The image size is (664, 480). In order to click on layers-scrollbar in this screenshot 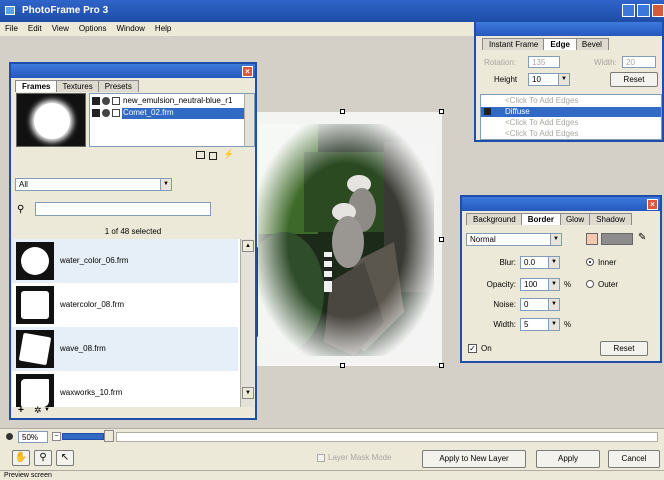, I will do `click(249, 120)`.